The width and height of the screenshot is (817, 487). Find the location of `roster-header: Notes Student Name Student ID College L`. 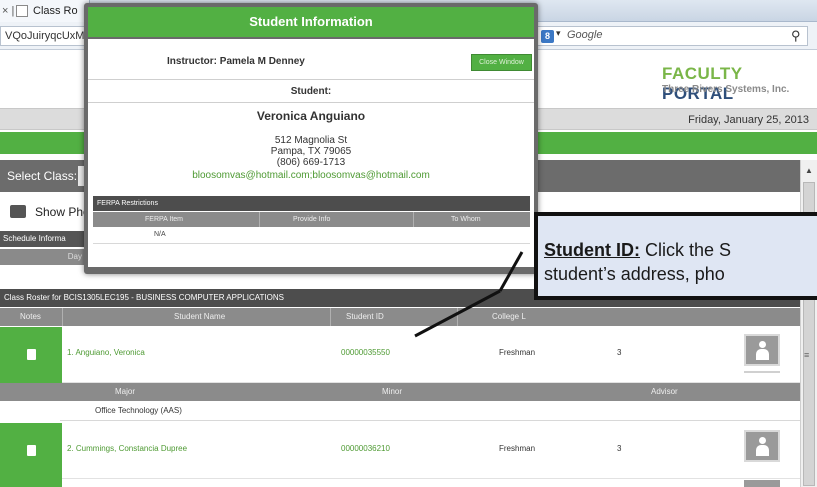

roster-header: Notes Student Name Student ID College L is located at coordinates (400, 317).